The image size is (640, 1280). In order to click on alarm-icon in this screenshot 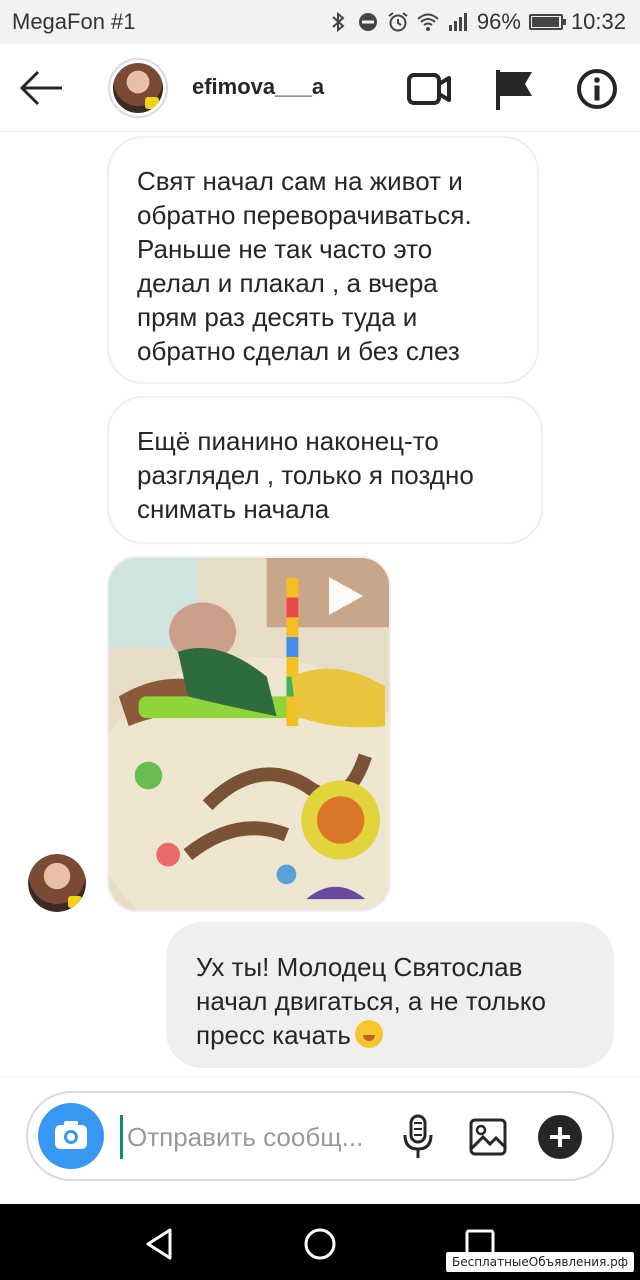, I will do `click(398, 22)`.